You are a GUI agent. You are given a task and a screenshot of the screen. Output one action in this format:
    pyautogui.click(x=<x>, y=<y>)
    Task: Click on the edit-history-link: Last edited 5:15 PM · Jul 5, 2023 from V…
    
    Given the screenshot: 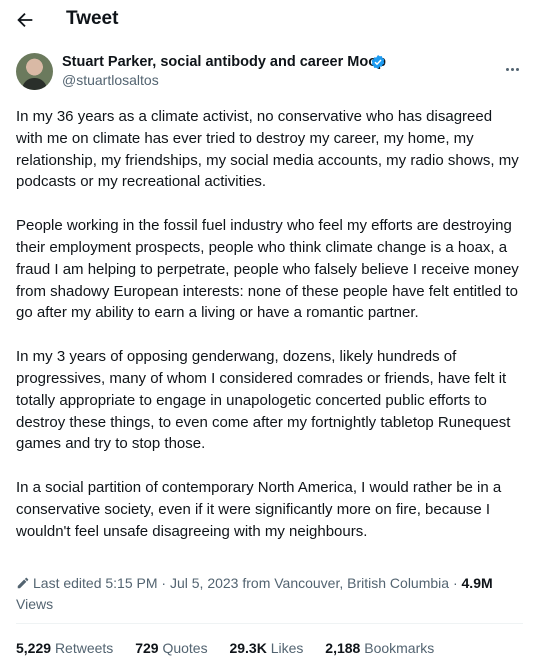 What is the action you would take?
    pyautogui.click(x=241, y=583)
    